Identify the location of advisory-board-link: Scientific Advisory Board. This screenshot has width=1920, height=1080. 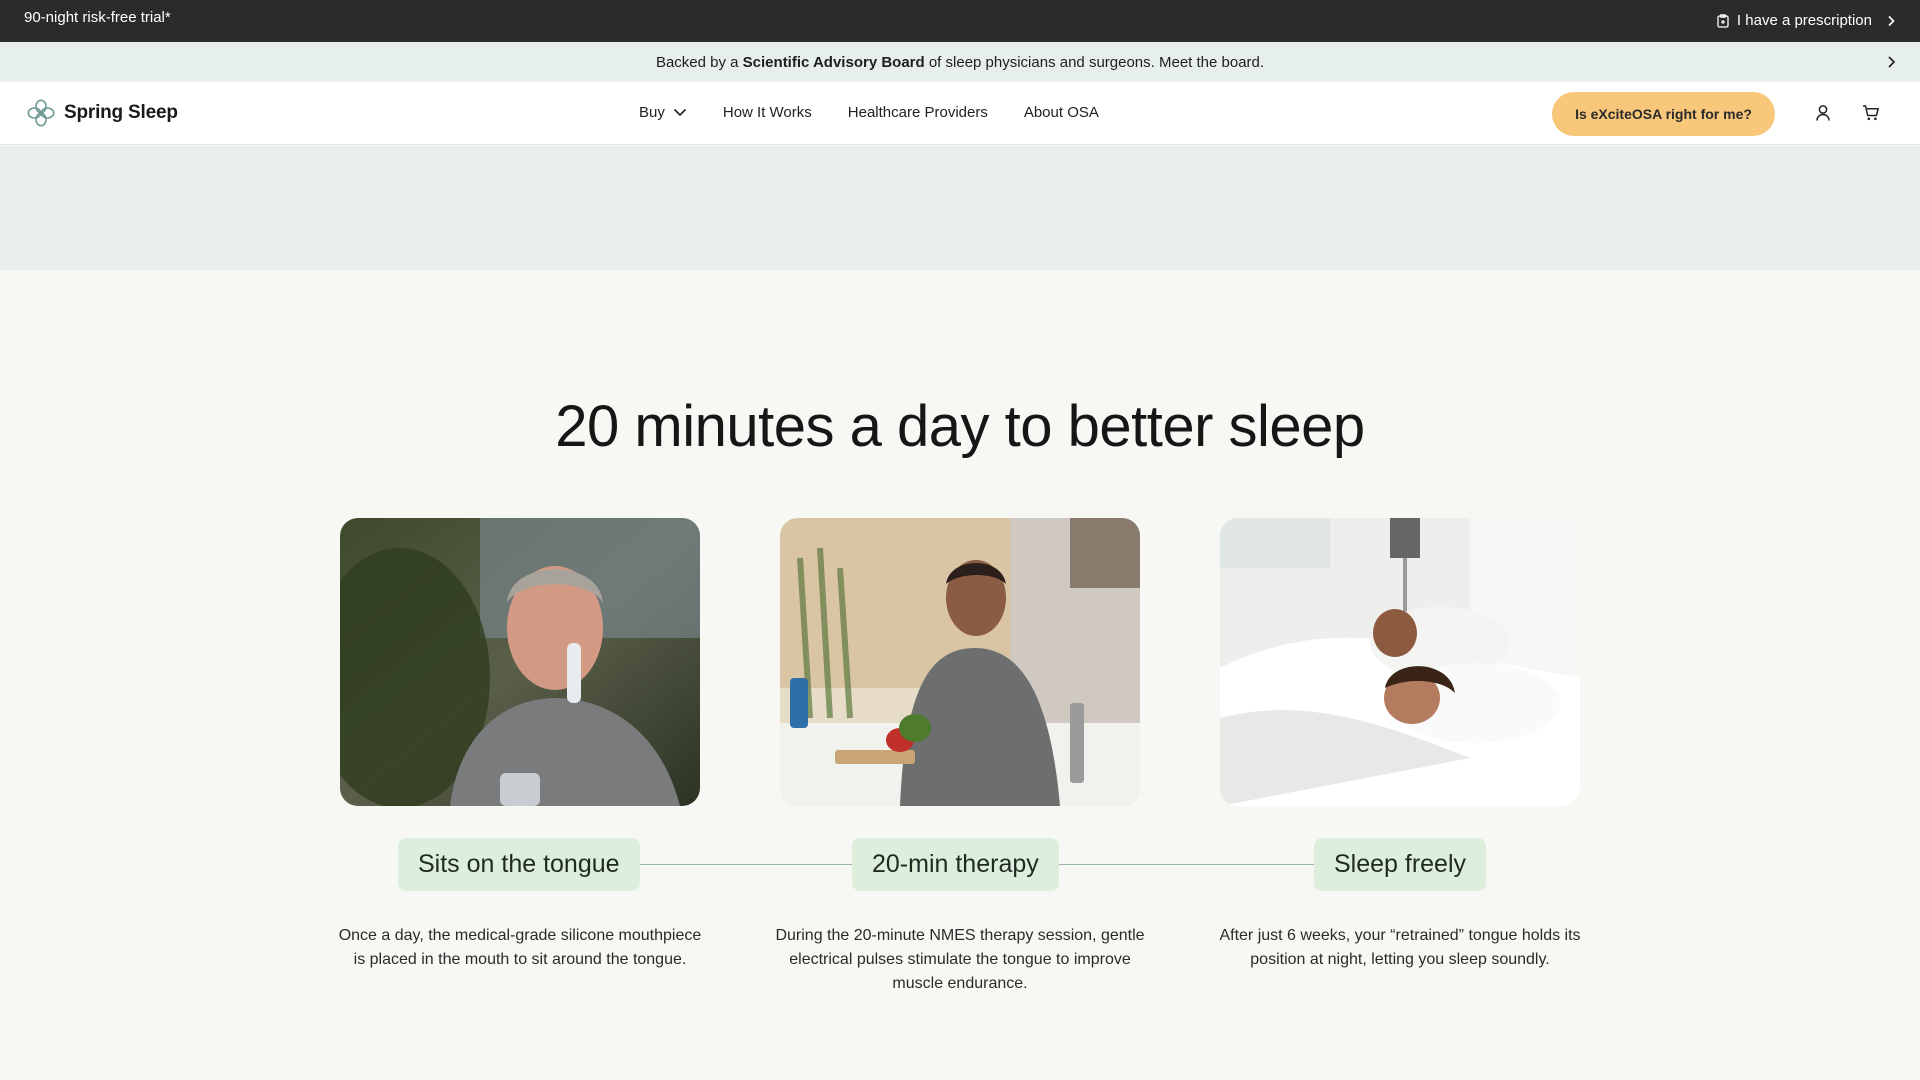
(834, 62).